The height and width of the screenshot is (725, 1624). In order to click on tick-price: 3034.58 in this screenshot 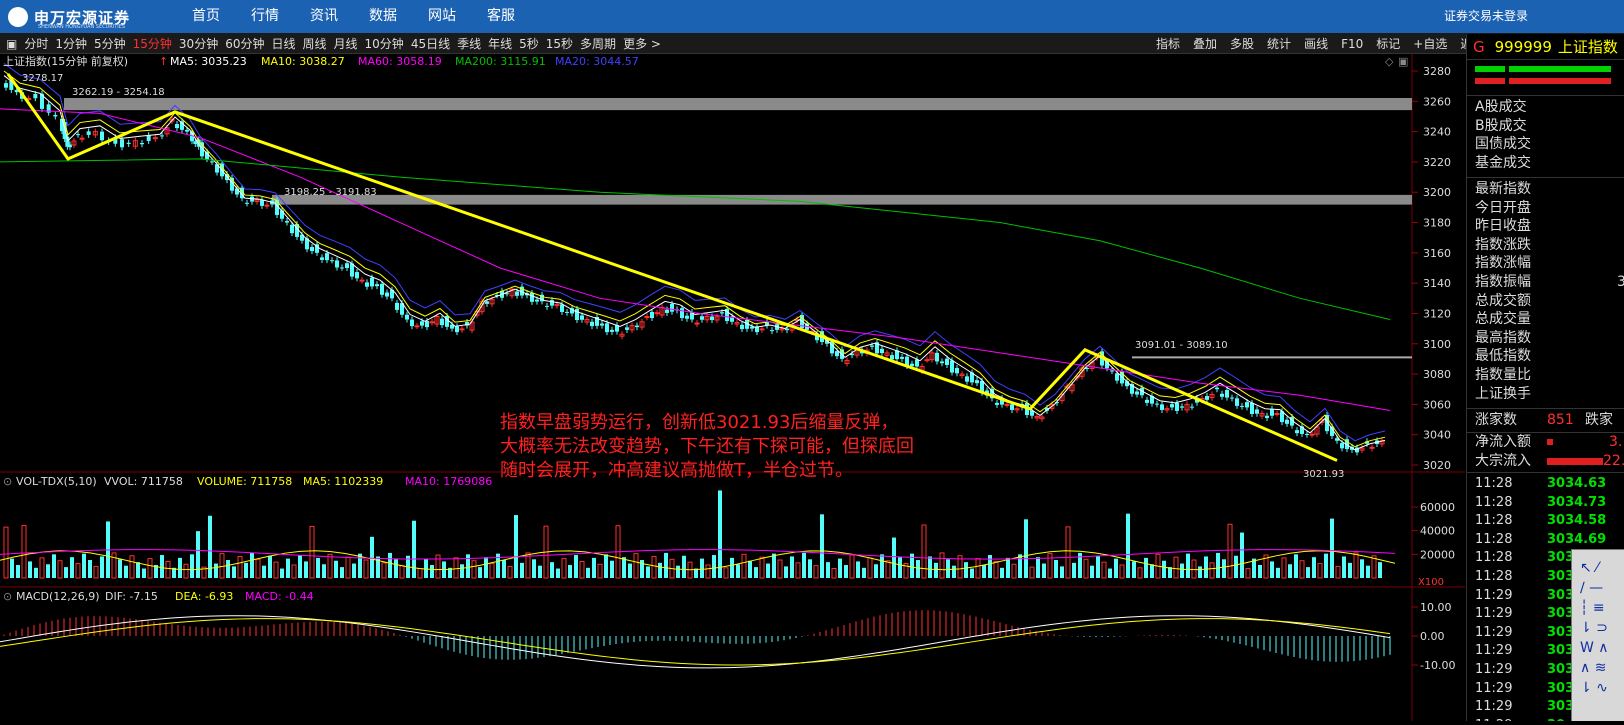, I will do `click(1577, 521)`.